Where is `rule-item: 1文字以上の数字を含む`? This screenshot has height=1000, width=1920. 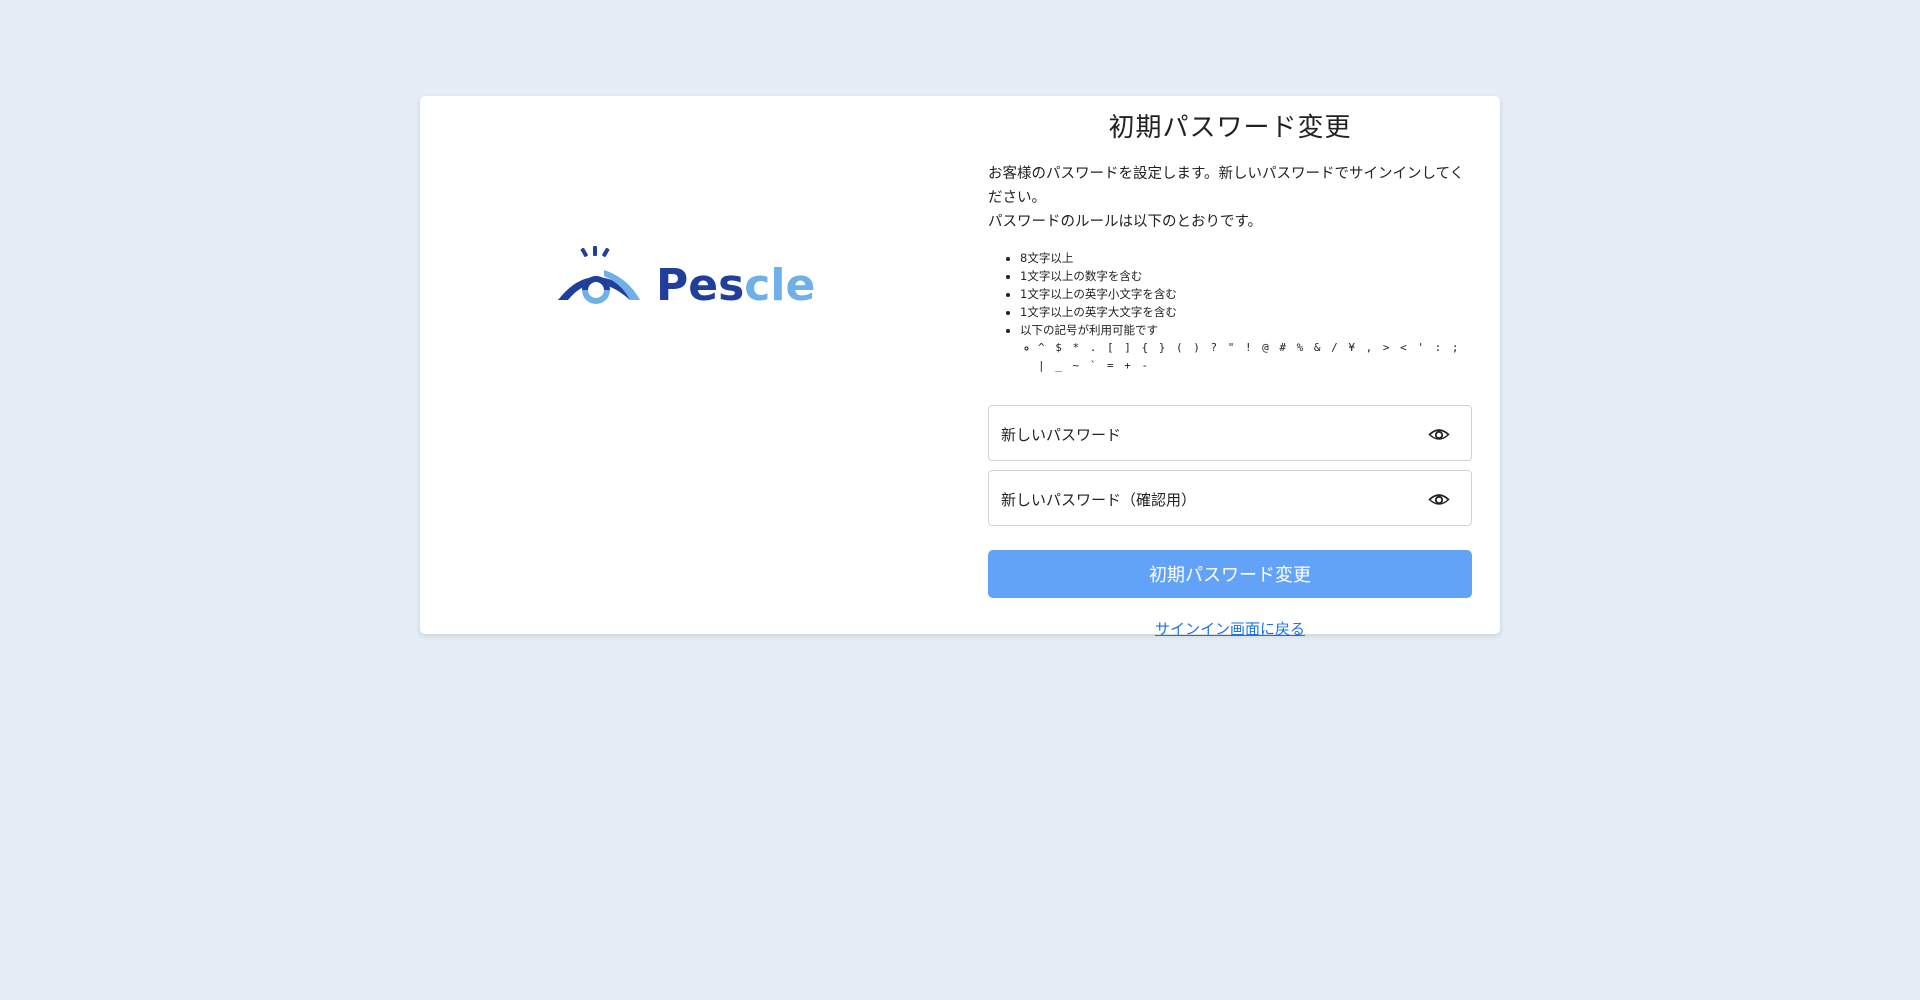
rule-item: 1文字以上の数字を含む is located at coordinates (1246, 276).